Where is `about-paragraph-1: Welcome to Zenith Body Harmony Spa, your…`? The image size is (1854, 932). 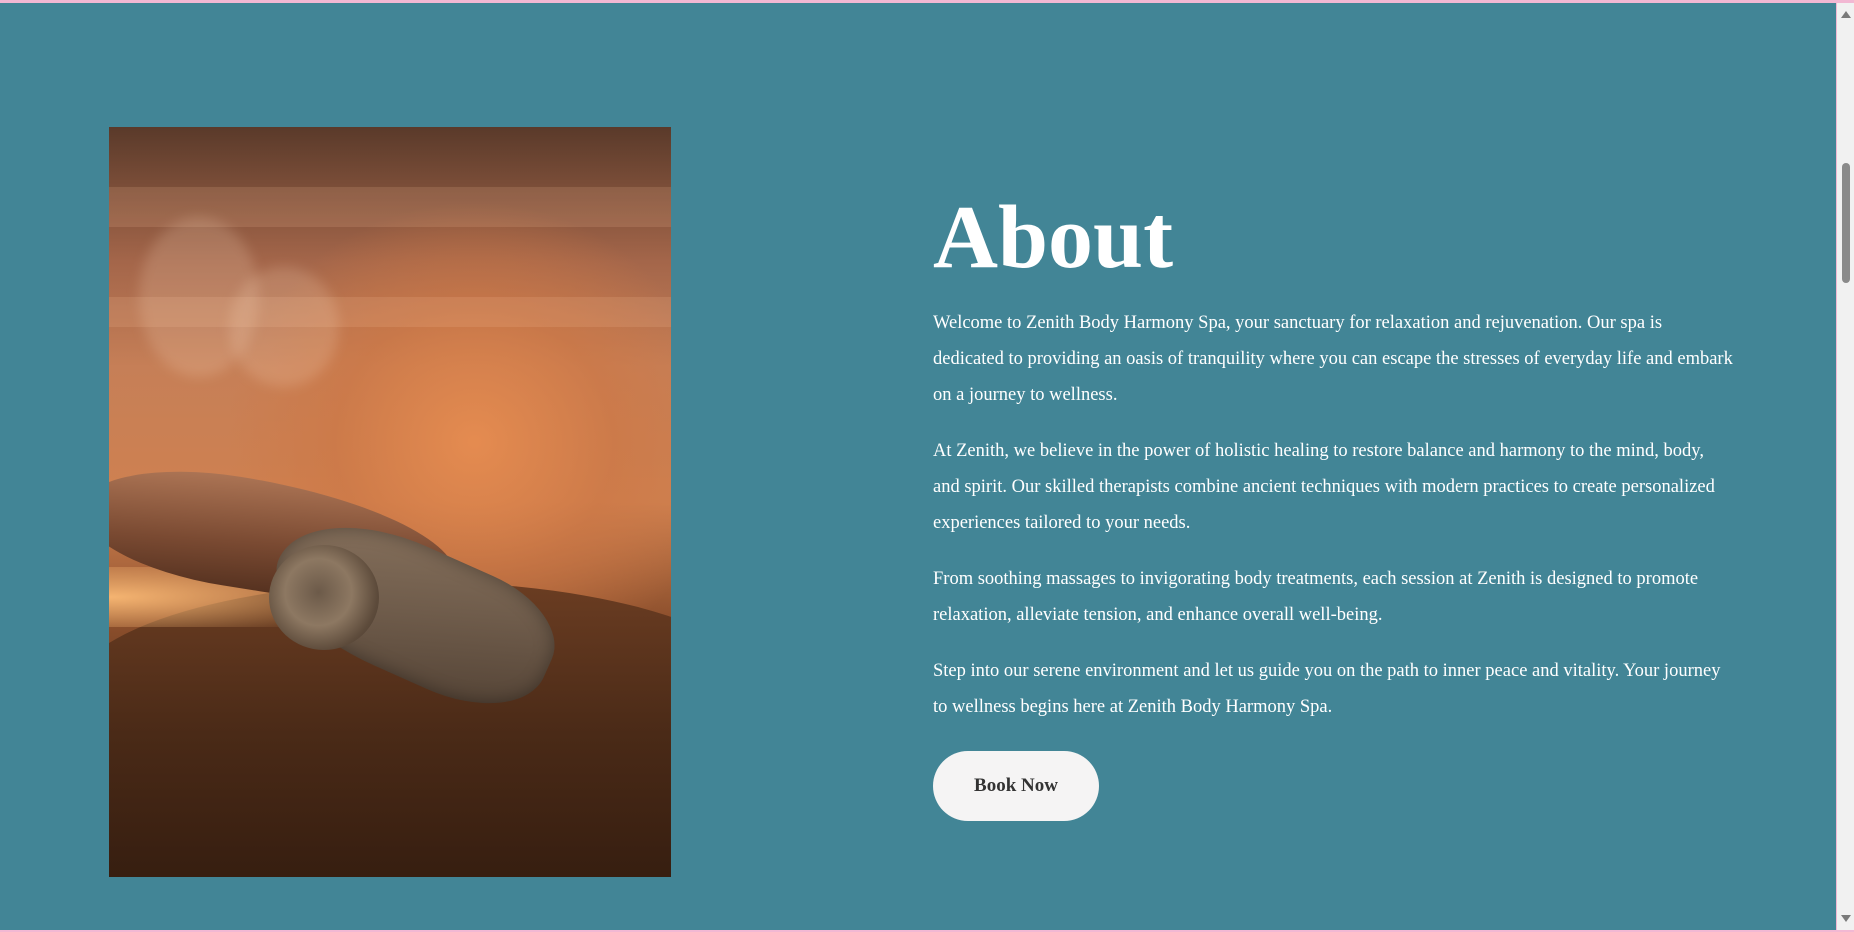
about-paragraph-1: Welcome to Zenith Body Harmony Spa, your… is located at coordinates (1333, 359).